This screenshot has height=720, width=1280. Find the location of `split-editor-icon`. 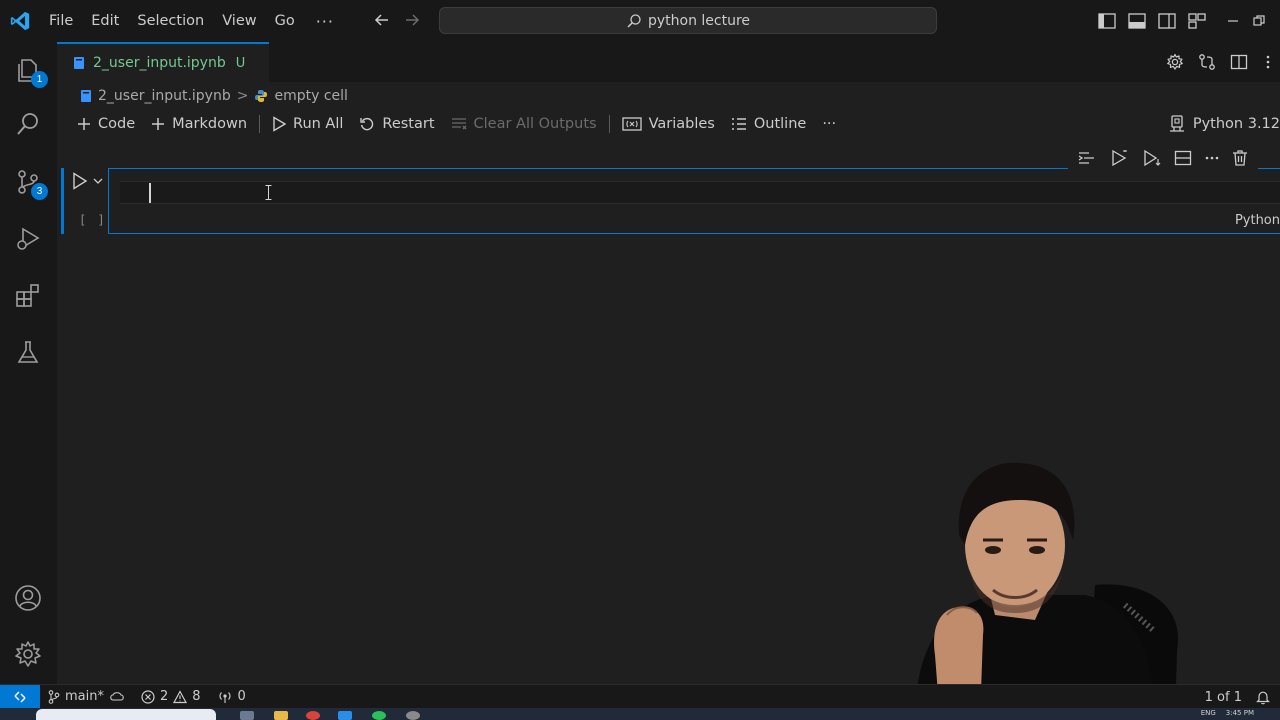

split-editor-icon is located at coordinates (1239, 62).